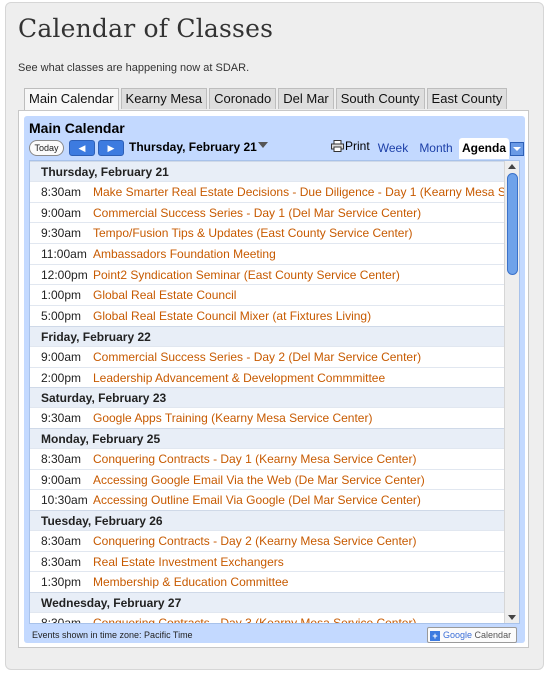 The width and height of the screenshot is (550, 677). Describe the element at coordinates (77, 128) in the screenshot. I see `calendar-title: Main Calendar` at that location.